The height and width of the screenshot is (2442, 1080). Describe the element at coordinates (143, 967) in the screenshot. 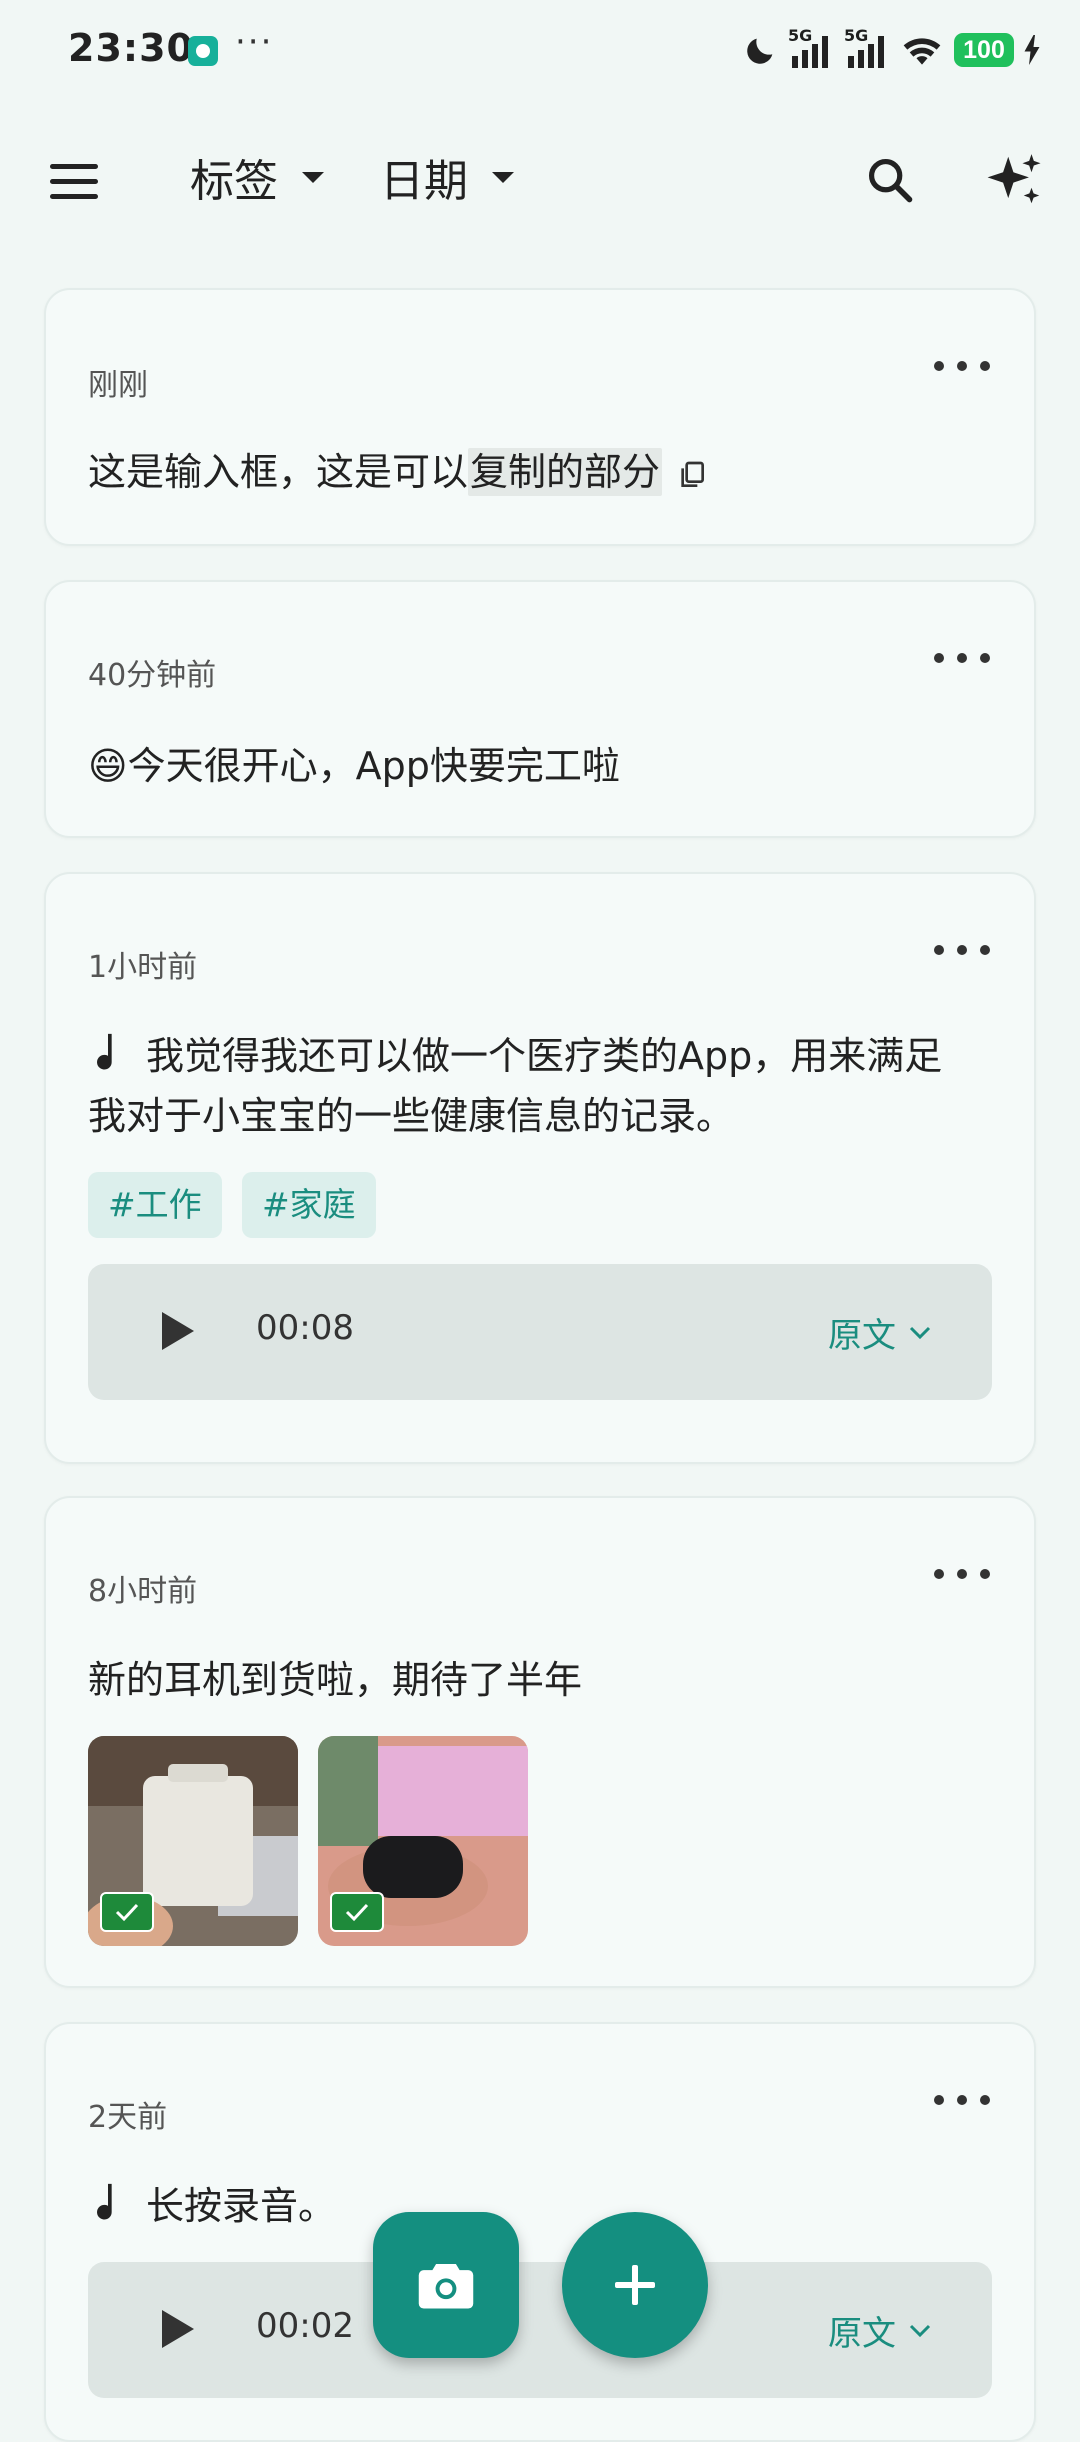

I see `note-time: 1小时前` at that location.